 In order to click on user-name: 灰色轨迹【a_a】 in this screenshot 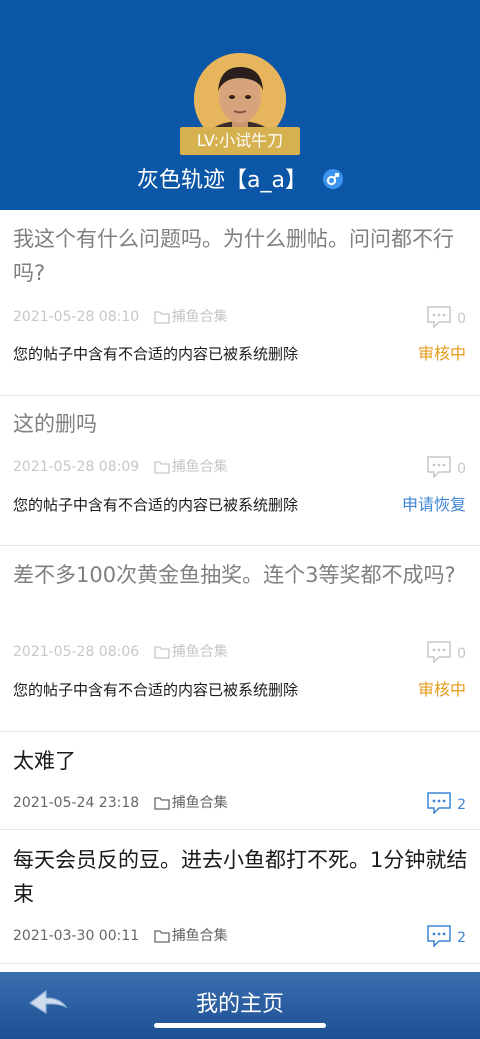, I will do `click(240, 181)`.